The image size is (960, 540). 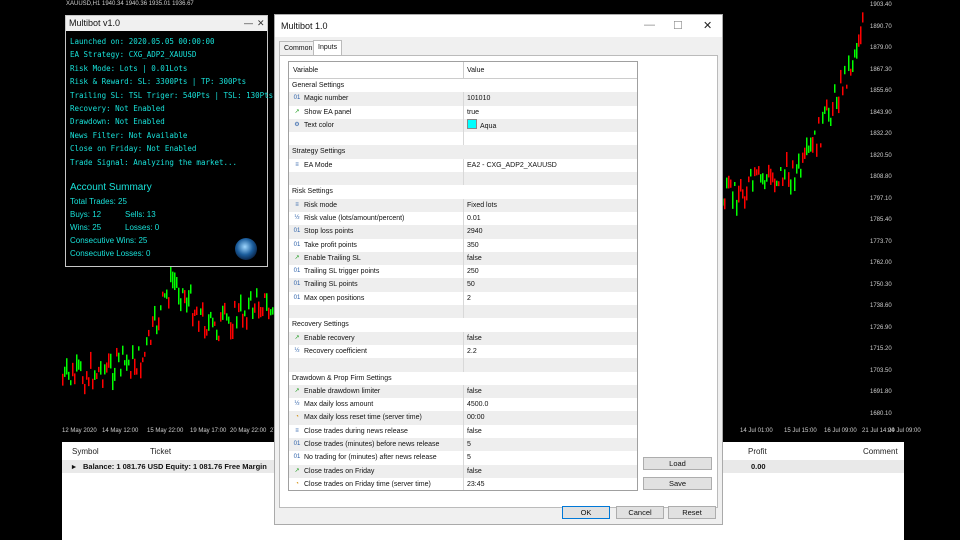 What do you see at coordinates (297, 164) in the screenshot?
I see `enum-icon: ≡` at bounding box center [297, 164].